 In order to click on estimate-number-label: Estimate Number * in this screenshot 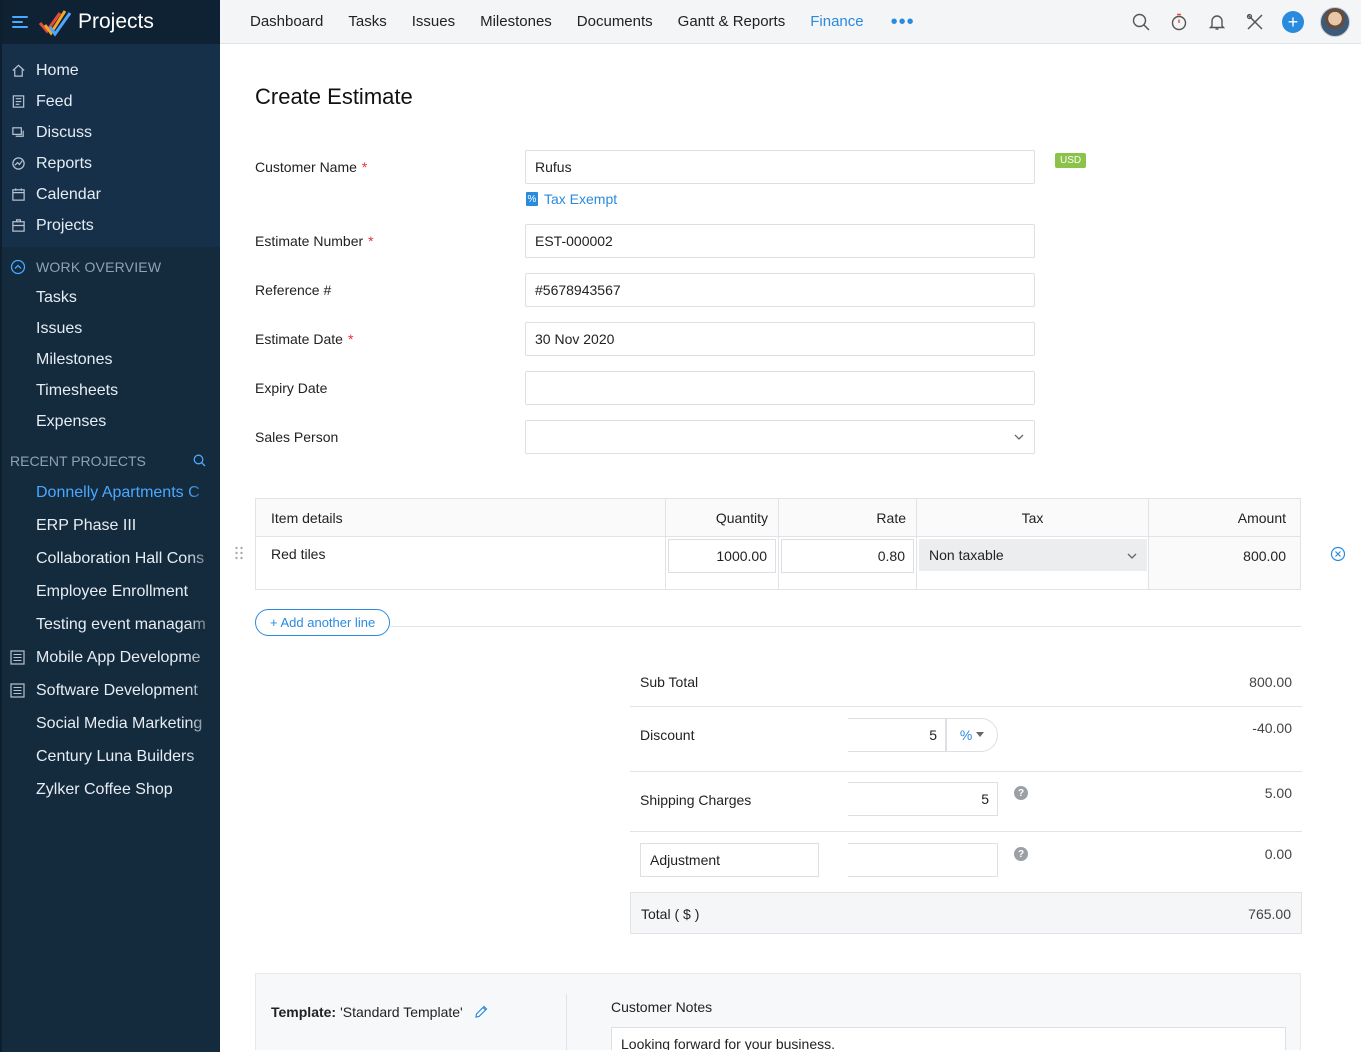, I will do `click(314, 241)`.